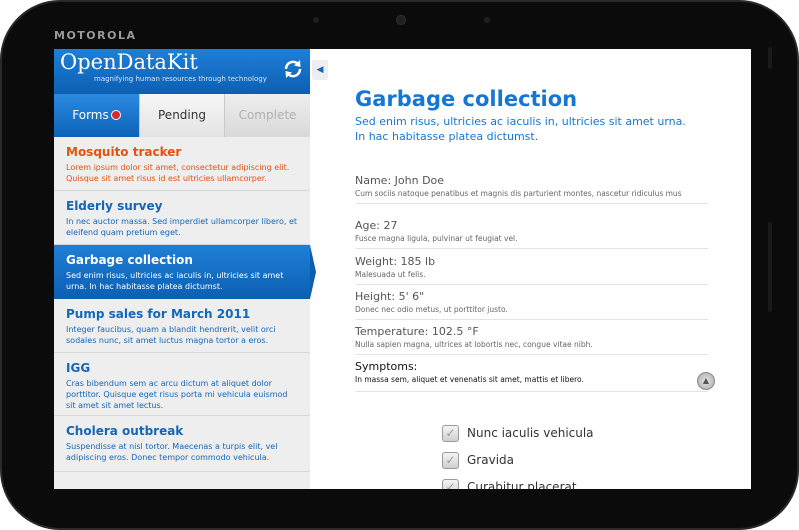 The image size is (799, 530). I want to click on form-title: IGG, so click(78, 368).